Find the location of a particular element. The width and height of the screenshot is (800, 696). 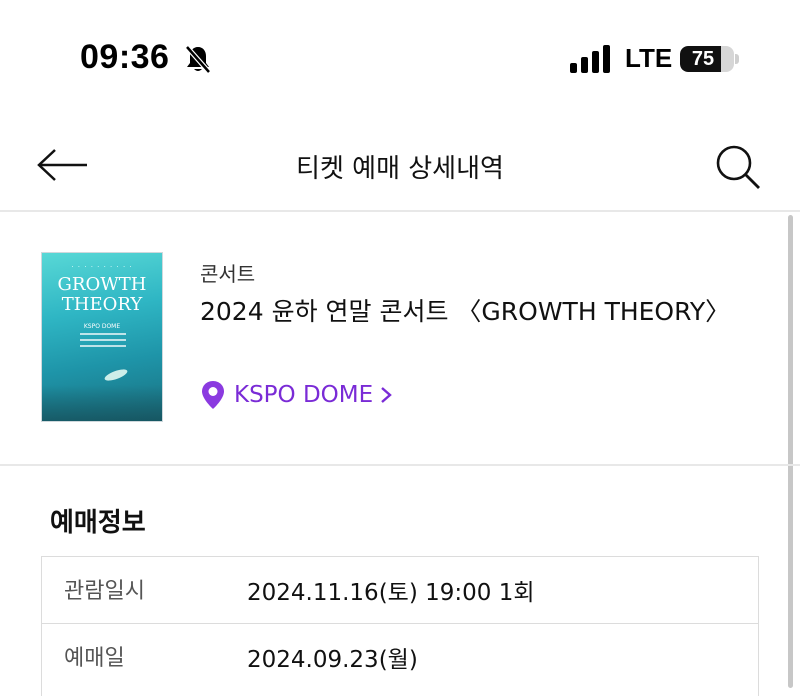

booking-info-title: 예매정보 is located at coordinates (98, 523).